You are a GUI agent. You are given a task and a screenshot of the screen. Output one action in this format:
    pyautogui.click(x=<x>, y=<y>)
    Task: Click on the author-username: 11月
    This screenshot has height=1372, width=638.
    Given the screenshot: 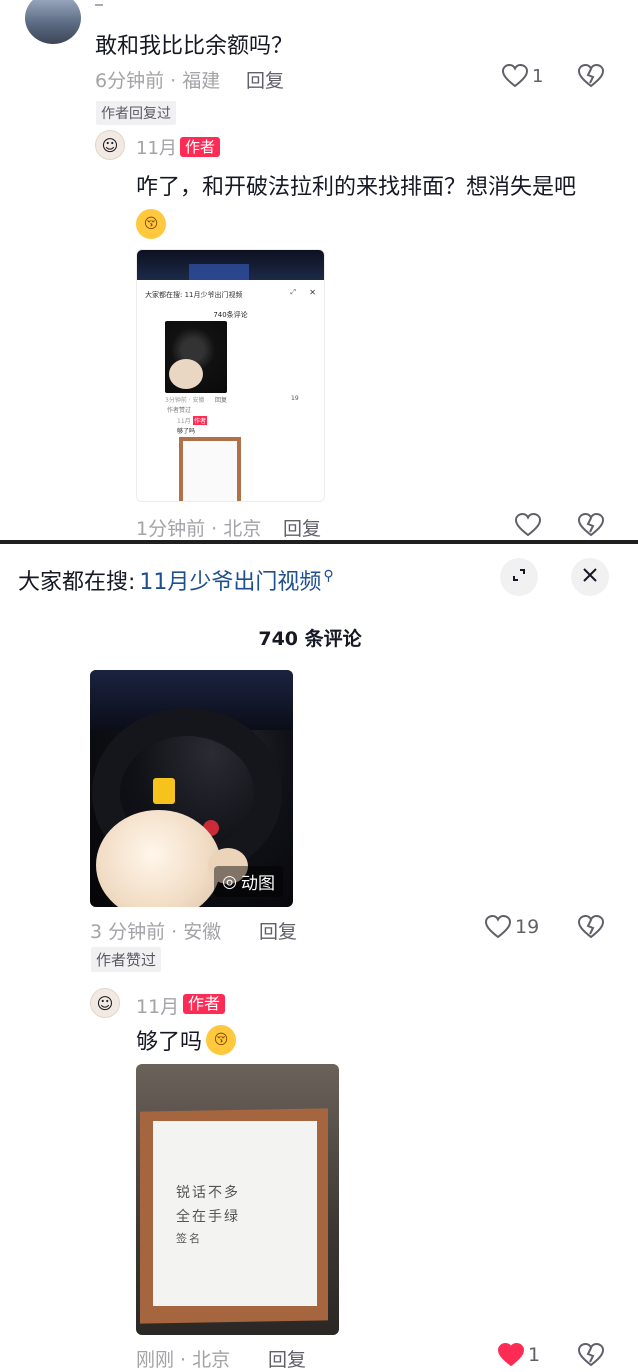 What is the action you would take?
    pyautogui.click(x=156, y=147)
    